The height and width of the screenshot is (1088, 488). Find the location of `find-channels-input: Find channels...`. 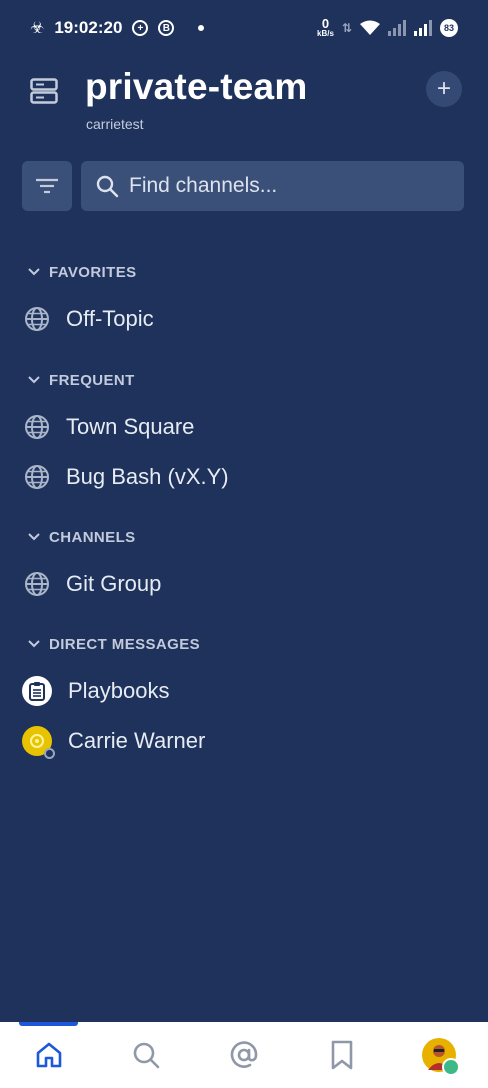

find-channels-input: Find channels... is located at coordinates (272, 186).